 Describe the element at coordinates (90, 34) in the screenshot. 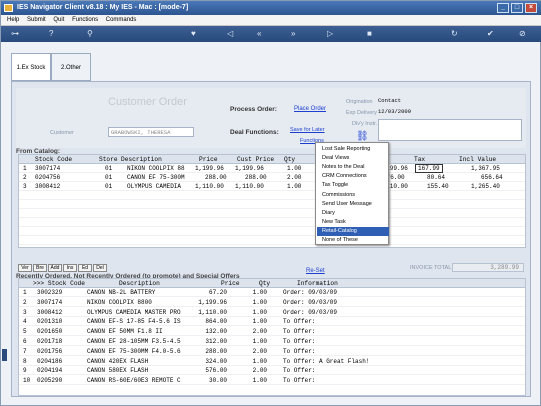

I see `search-icon: ⚲` at that location.